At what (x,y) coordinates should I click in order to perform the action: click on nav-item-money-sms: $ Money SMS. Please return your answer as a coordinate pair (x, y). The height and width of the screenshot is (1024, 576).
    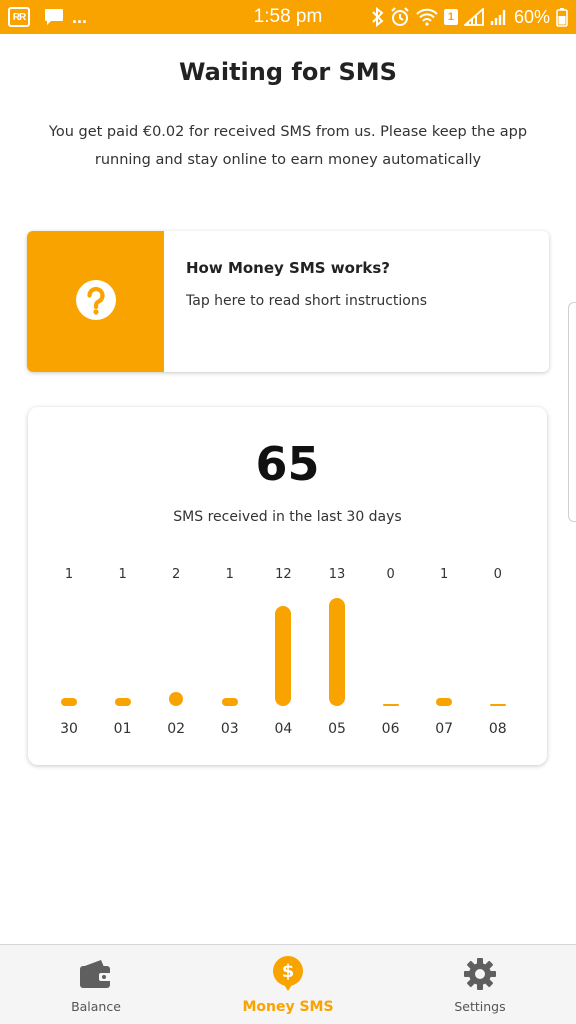
    Looking at the image, I should click on (288, 984).